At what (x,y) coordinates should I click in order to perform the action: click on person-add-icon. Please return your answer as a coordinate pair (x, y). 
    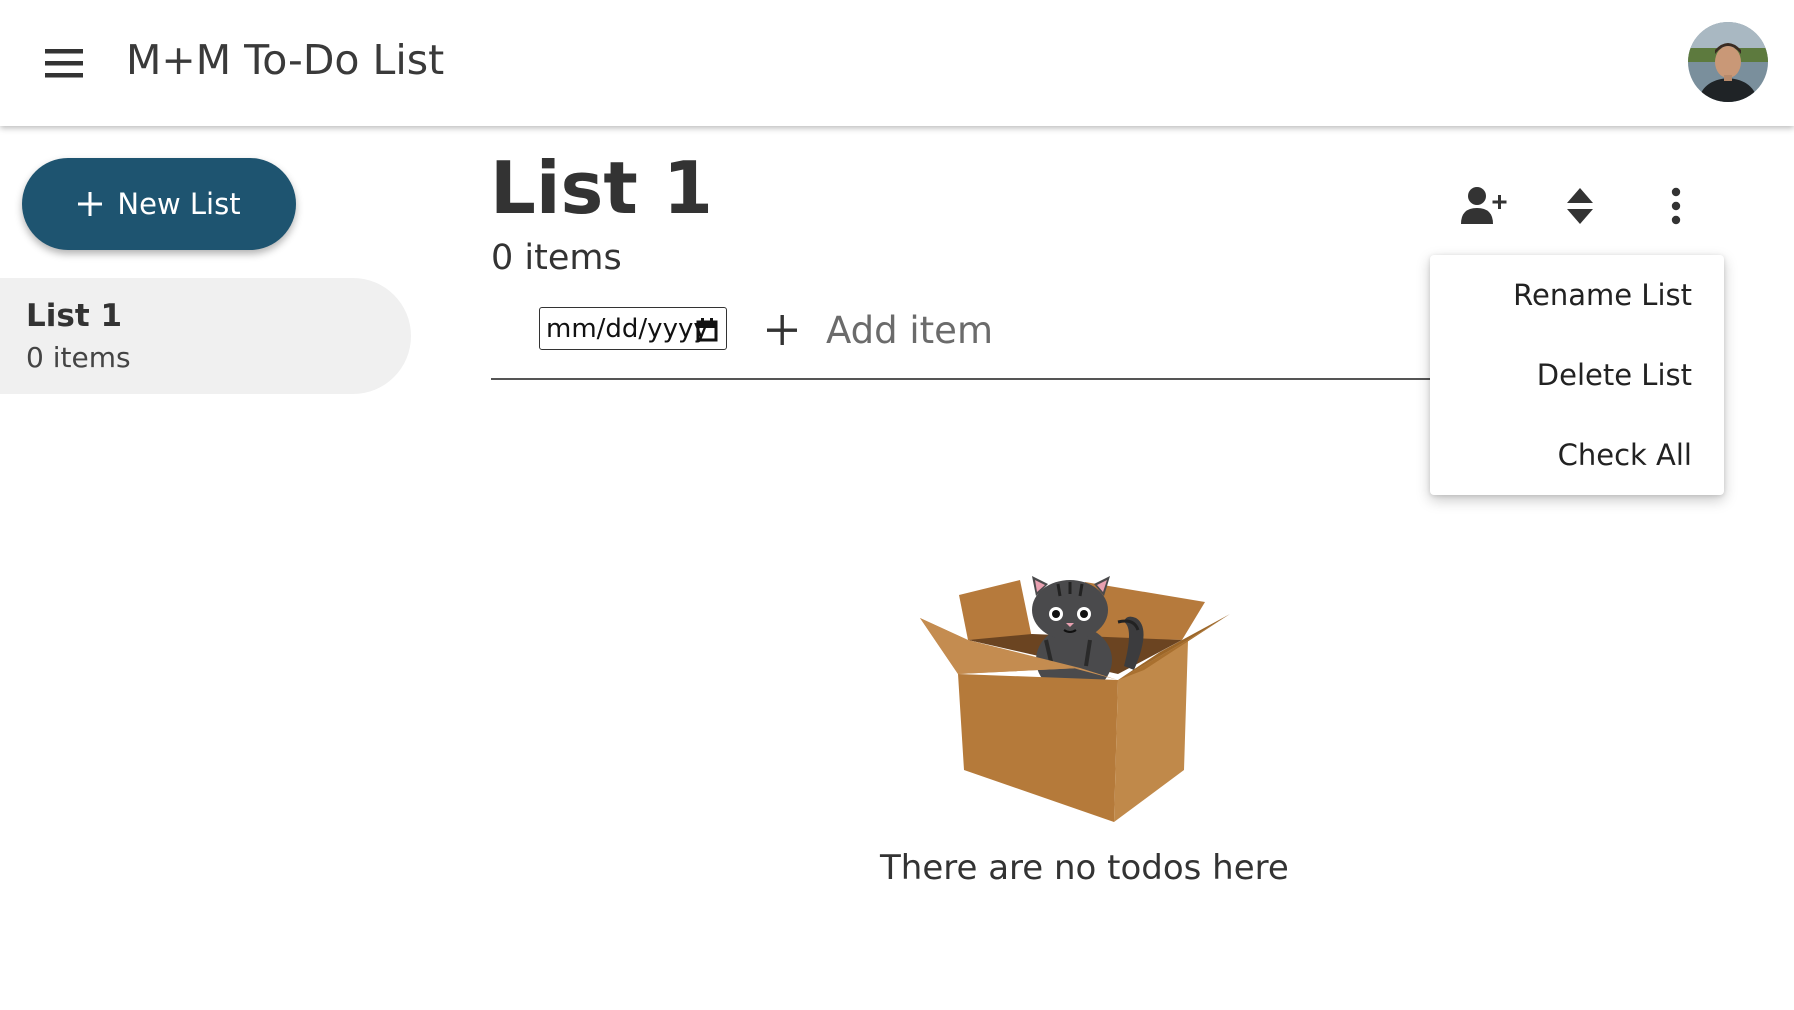
    Looking at the image, I should click on (1484, 205).